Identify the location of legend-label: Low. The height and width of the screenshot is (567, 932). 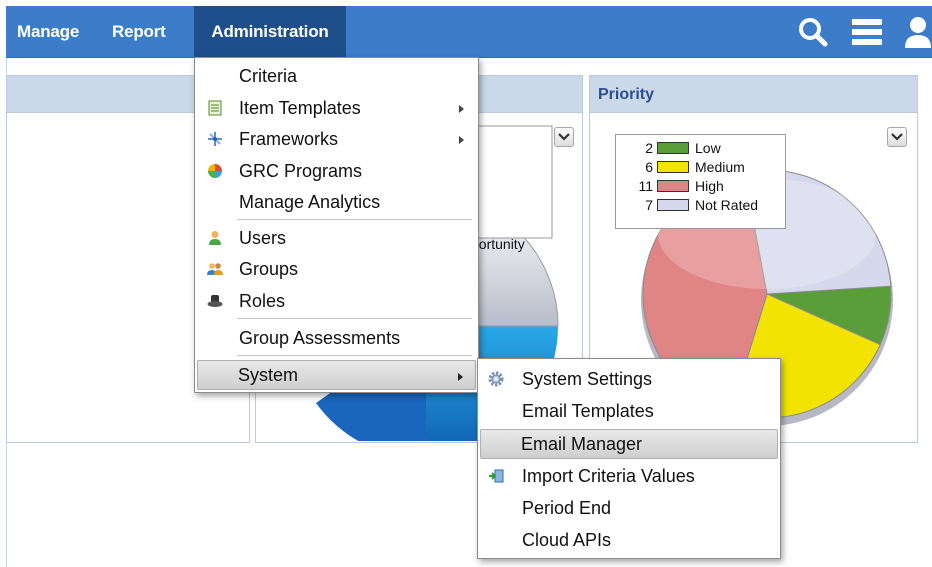
(708, 148).